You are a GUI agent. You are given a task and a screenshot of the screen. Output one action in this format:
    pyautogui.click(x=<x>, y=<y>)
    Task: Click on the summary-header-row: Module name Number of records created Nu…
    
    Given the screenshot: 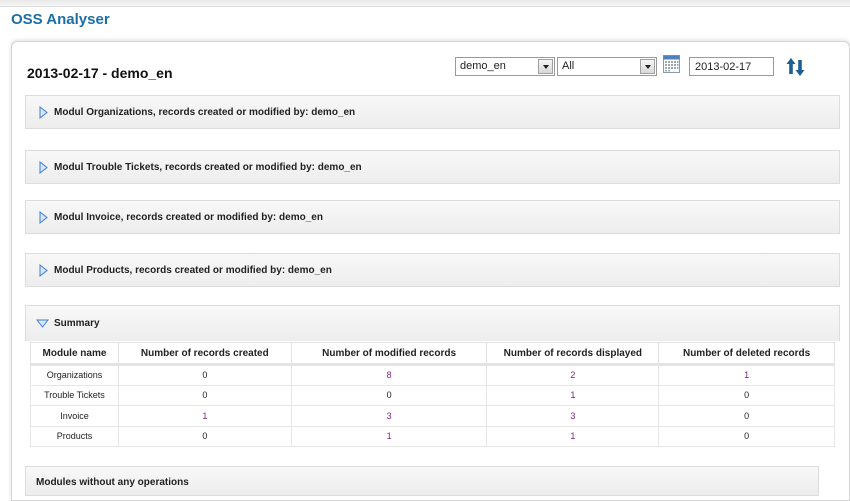 What is the action you would take?
    pyautogui.click(x=432, y=354)
    